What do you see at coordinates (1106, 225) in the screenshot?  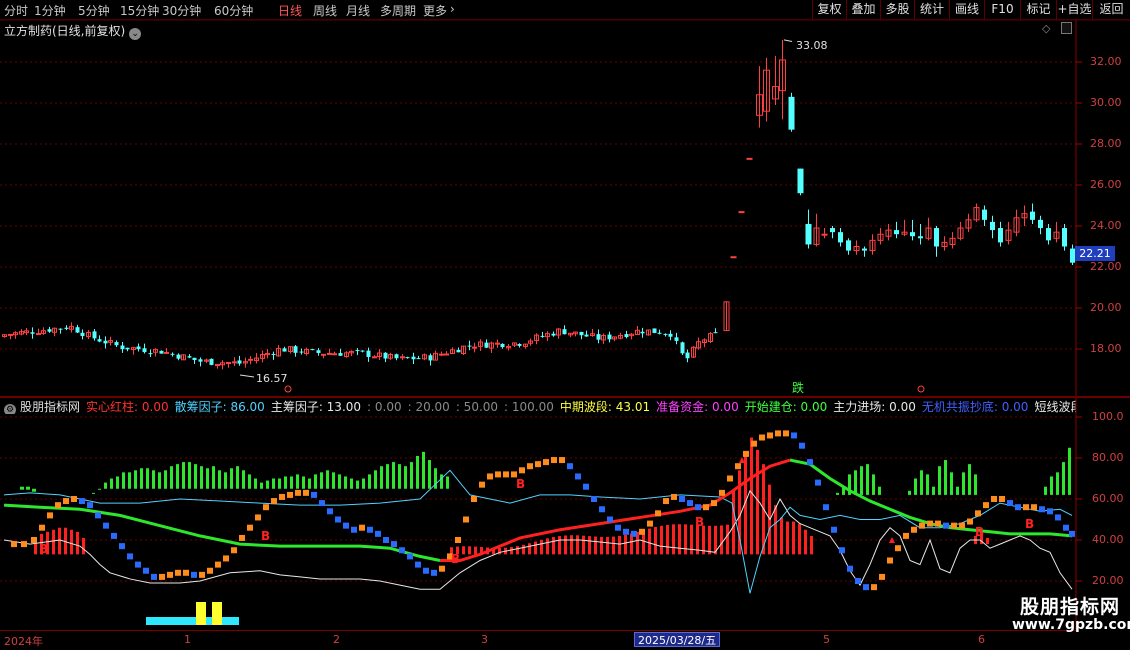 I see `price-axis-label: 24.00` at bounding box center [1106, 225].